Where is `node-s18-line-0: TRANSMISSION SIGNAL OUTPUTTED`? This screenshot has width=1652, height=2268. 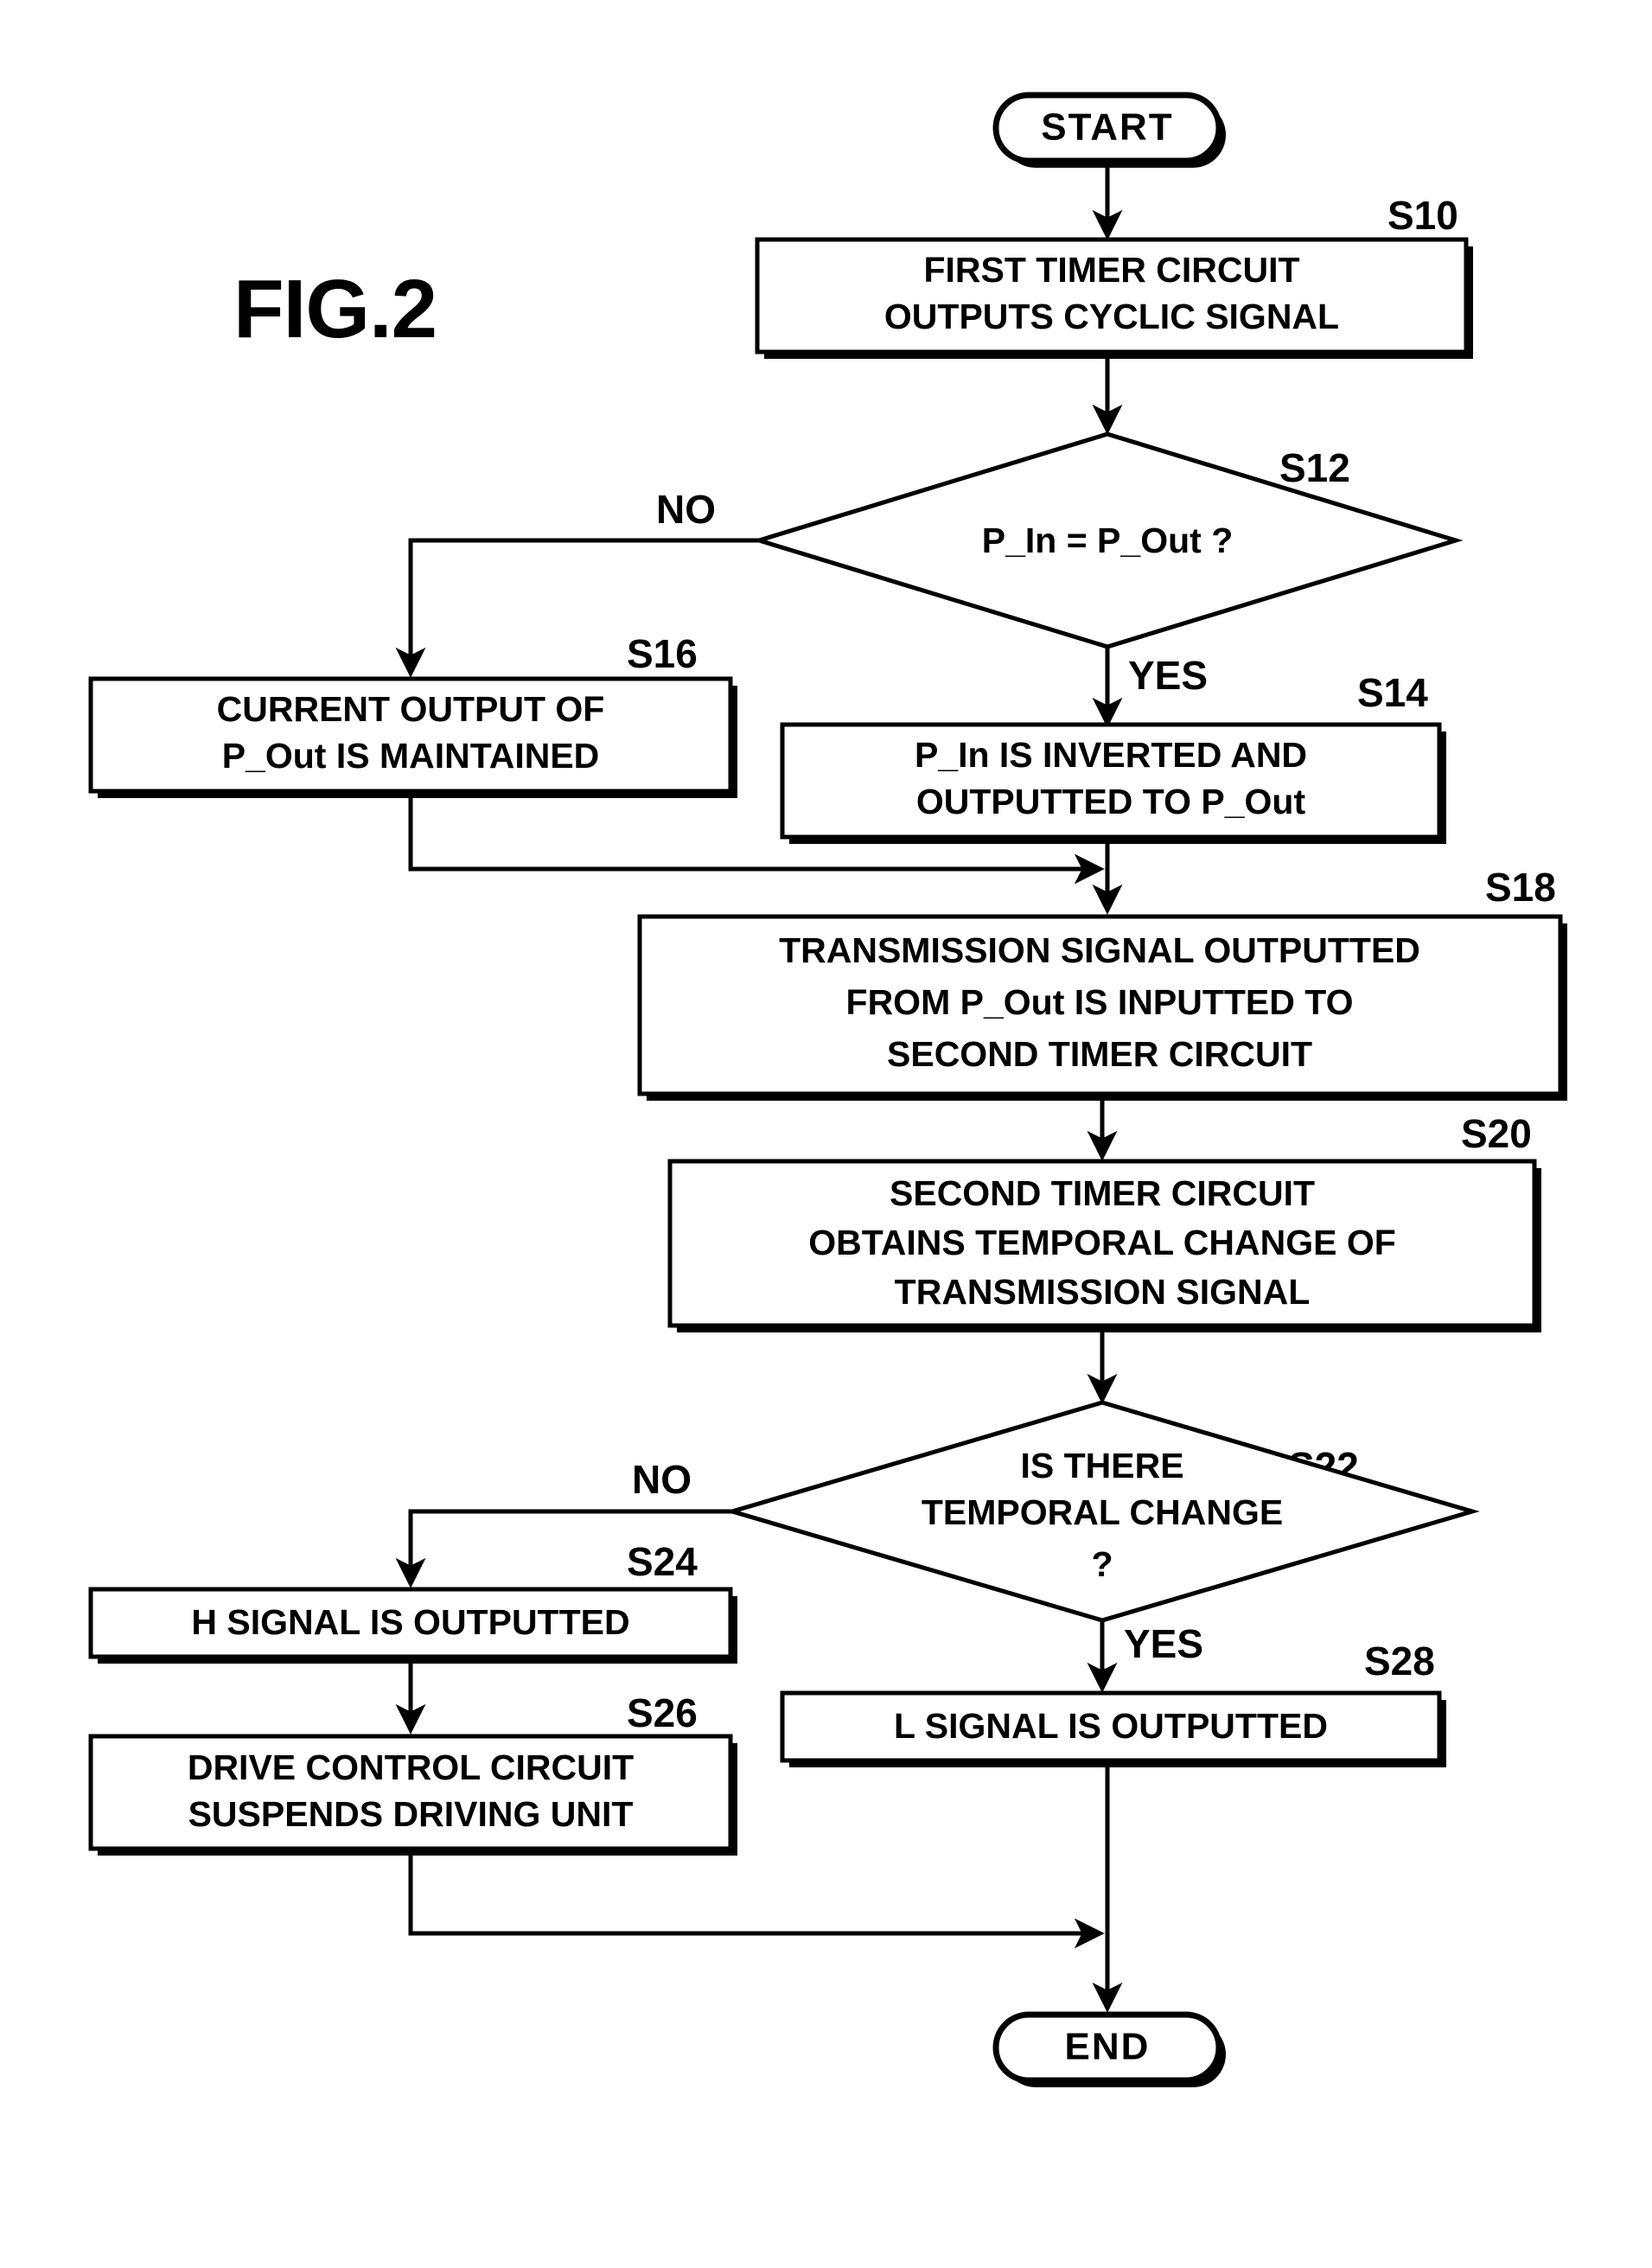
node-s18-line-0: TRANSMISSION SIGNAL OUTPUTTED is located at coordinates (1099, 950).